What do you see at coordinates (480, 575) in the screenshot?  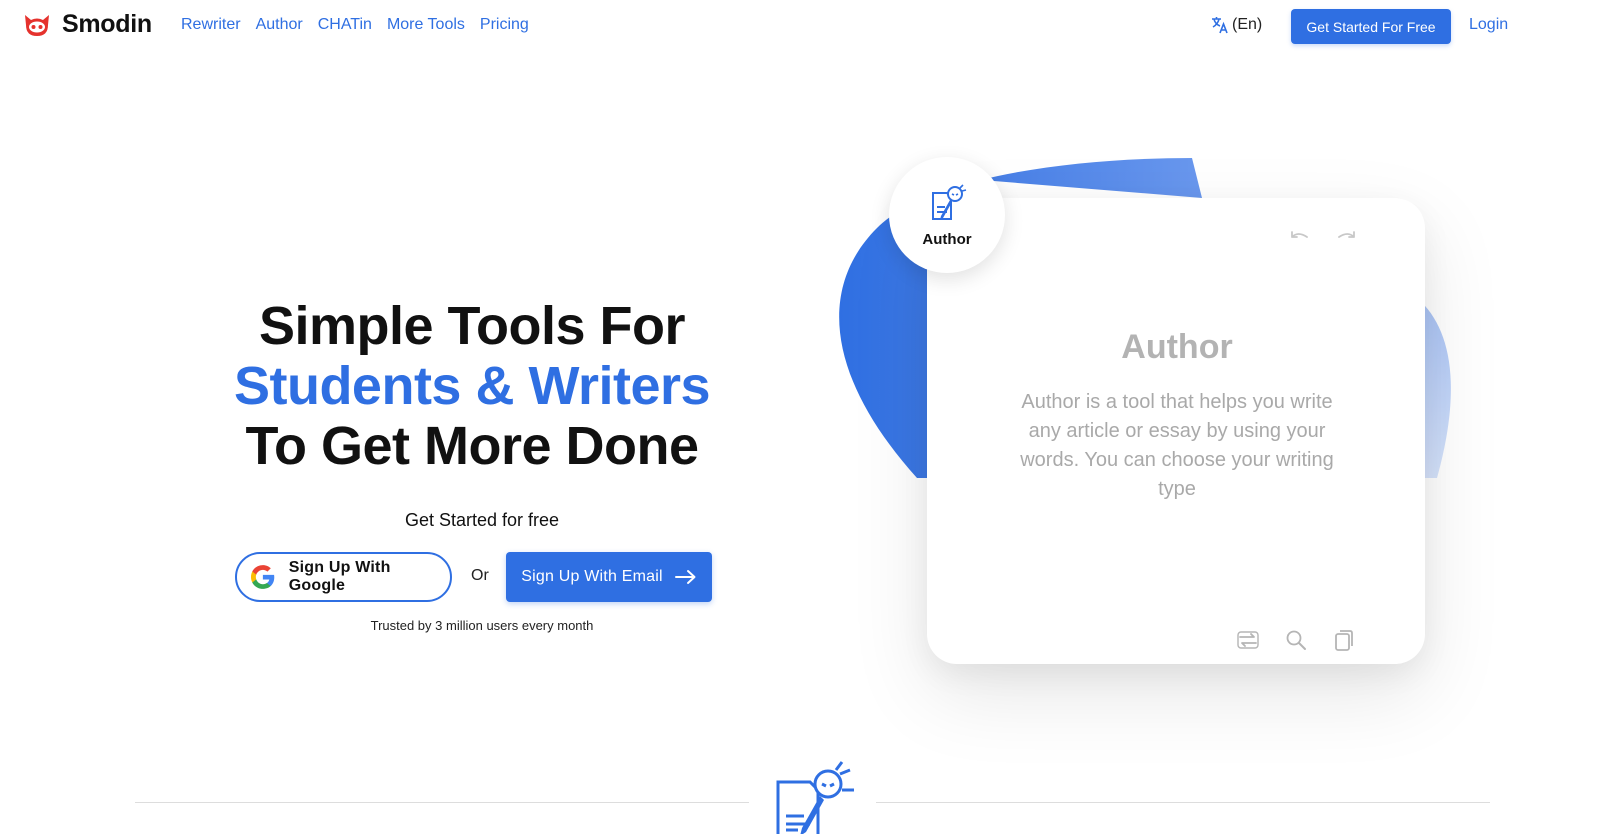 I see `or-separator: Or` at bounding box center [480, 575].